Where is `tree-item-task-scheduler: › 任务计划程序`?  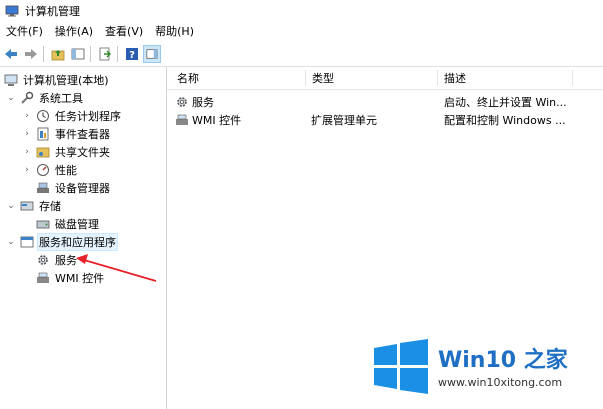 tree-item-task-scheduler: › 任务计划程序 is located at coordinates (72, 116).